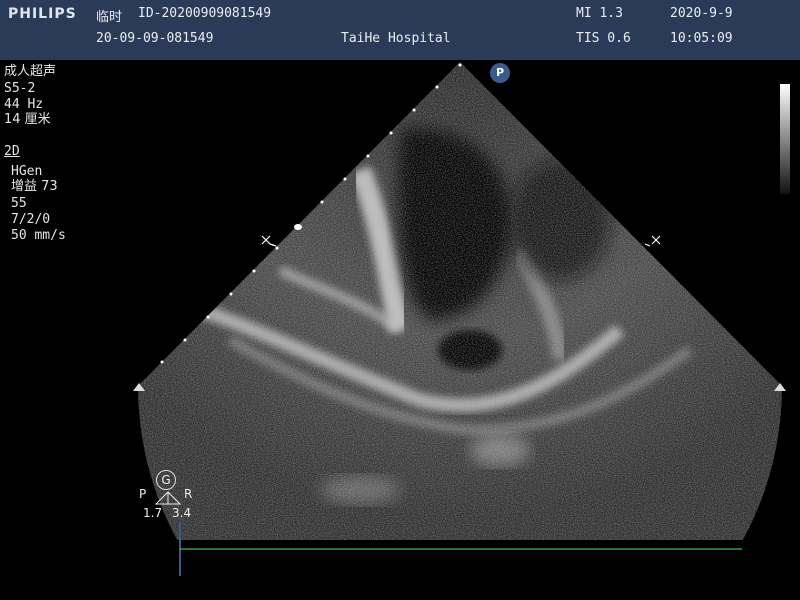 Image resolution: width=800 pixels, height=600 pixels. What do you see at coordinates (27, 171) in the screenshot?
I see `gen-label: HGen` at bounding box center [27, 171].